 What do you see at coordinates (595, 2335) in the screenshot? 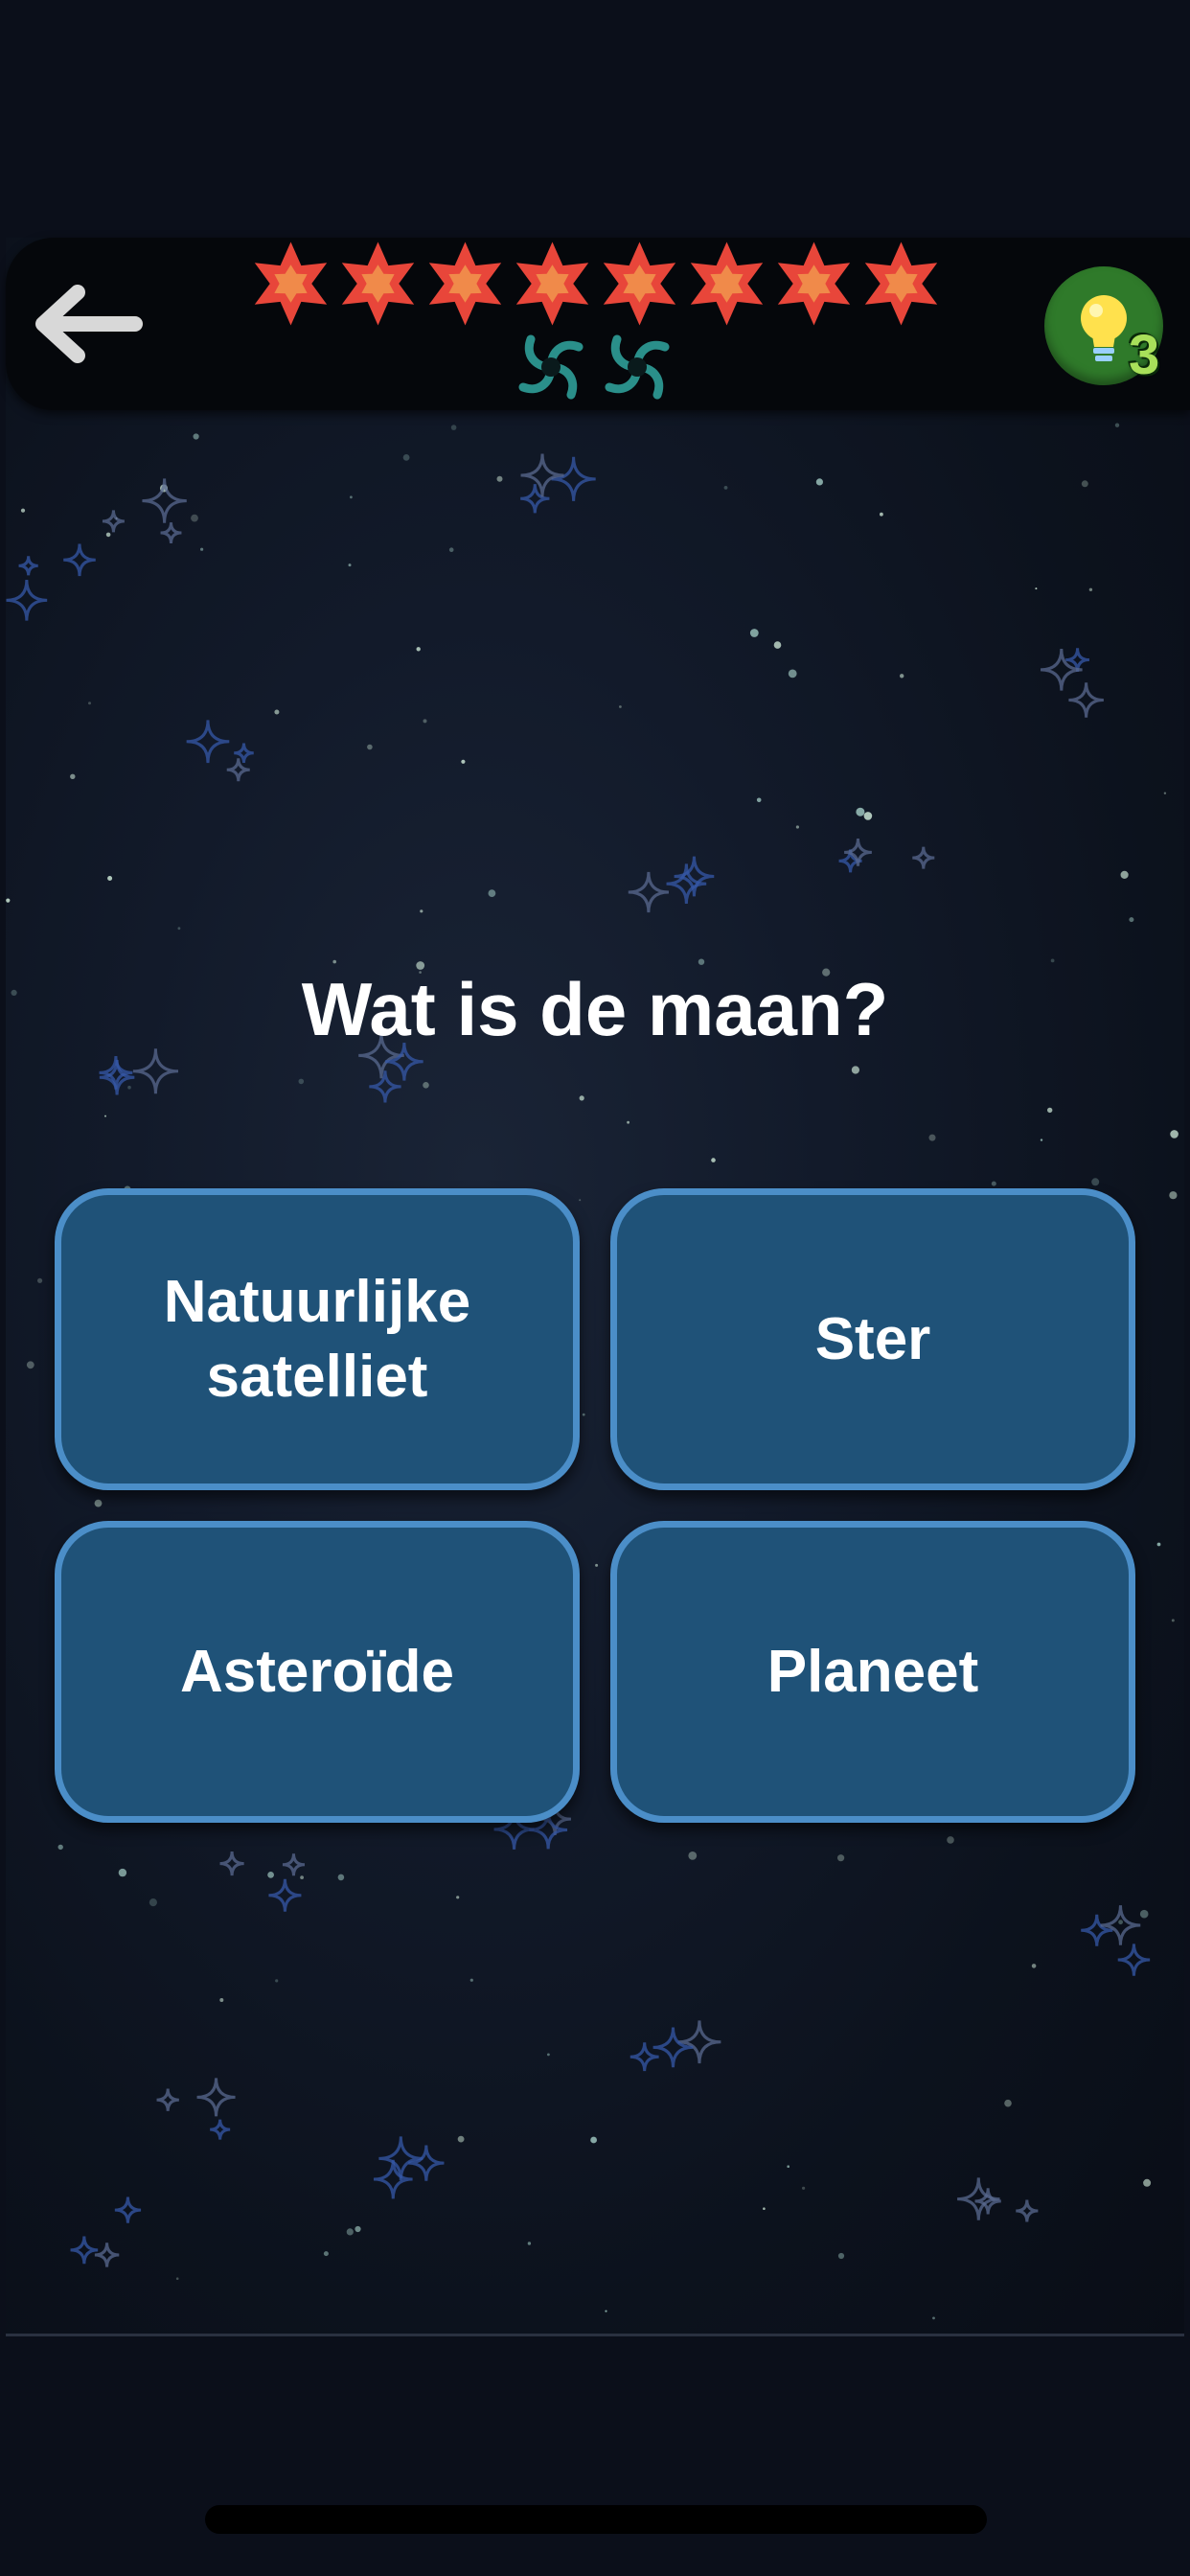
I see `playfield-bottom-border` at bounding box center [595, 2335].